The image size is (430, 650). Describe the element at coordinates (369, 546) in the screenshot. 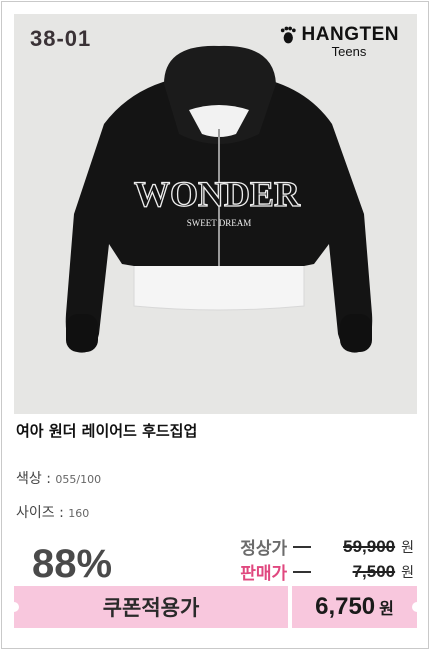

I see `regular-price: 59,900` at that location.